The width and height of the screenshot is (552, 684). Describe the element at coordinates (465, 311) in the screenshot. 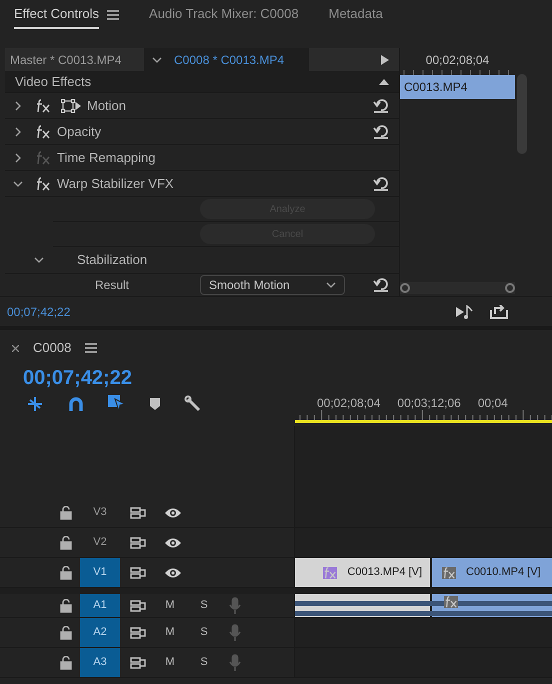

I see `play-audio-icon` at that location.